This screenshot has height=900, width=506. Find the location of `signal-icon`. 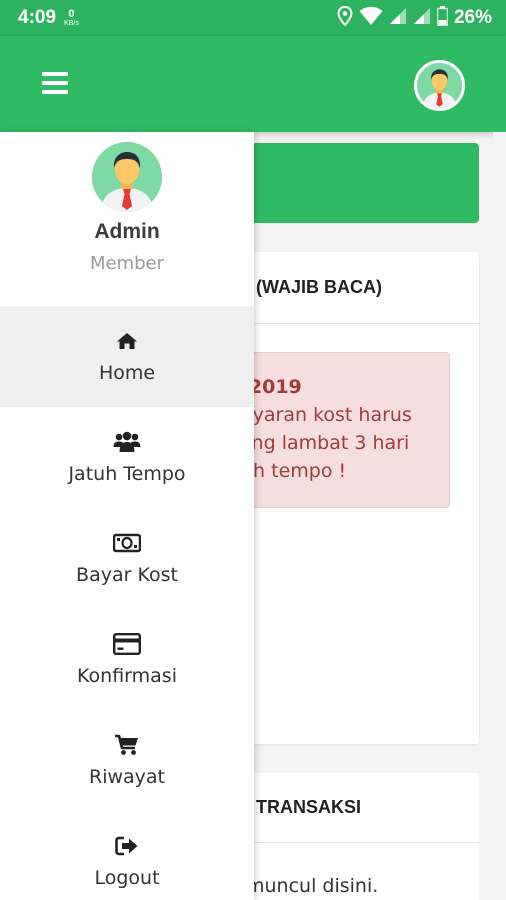

signal-icon is located at coordinates (398, 18).